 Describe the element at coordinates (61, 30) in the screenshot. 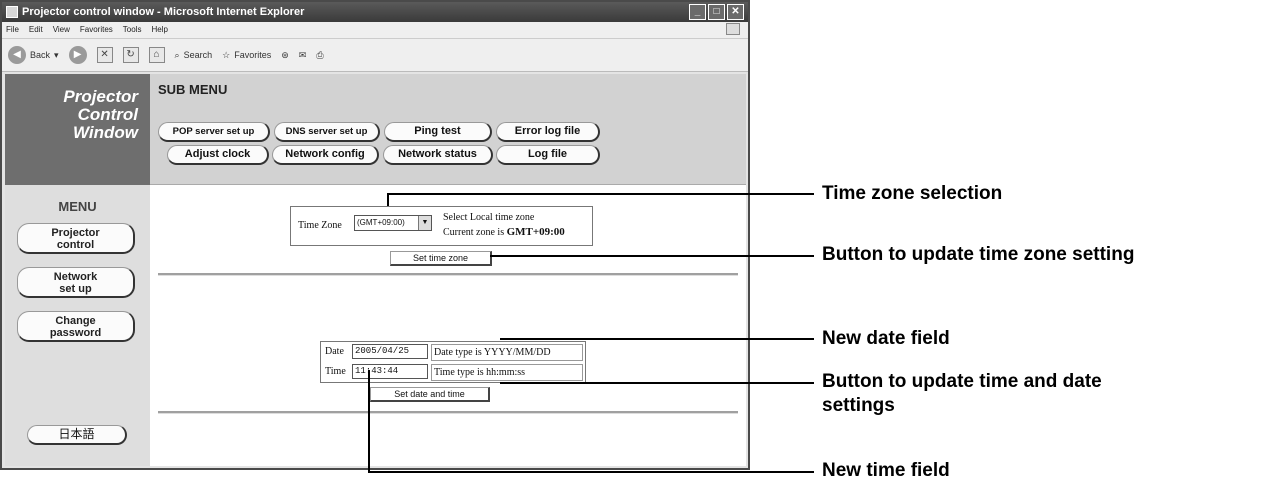

I see `menu-view: View` at that location.